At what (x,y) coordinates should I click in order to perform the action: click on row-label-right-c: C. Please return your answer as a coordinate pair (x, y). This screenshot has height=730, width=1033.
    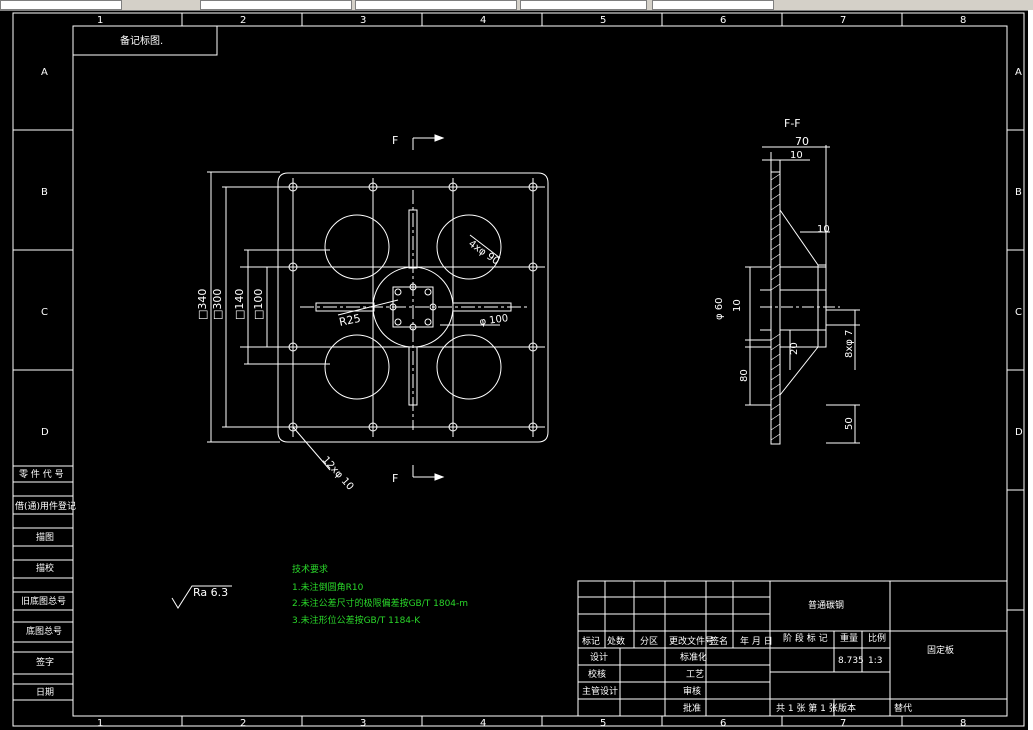
    Looking at the image, I should click on (1018, 312).